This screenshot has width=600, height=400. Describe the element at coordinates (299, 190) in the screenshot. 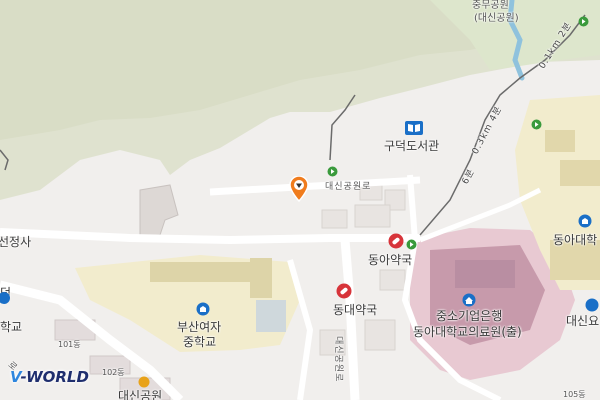

I see `location-pin-icon` at that location.